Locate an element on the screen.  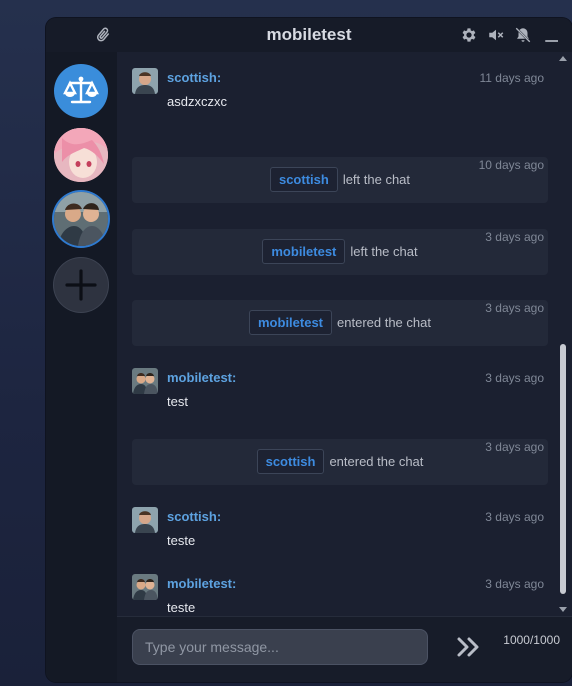
message-time: 11 days ago is located at coordinates (512, 78).